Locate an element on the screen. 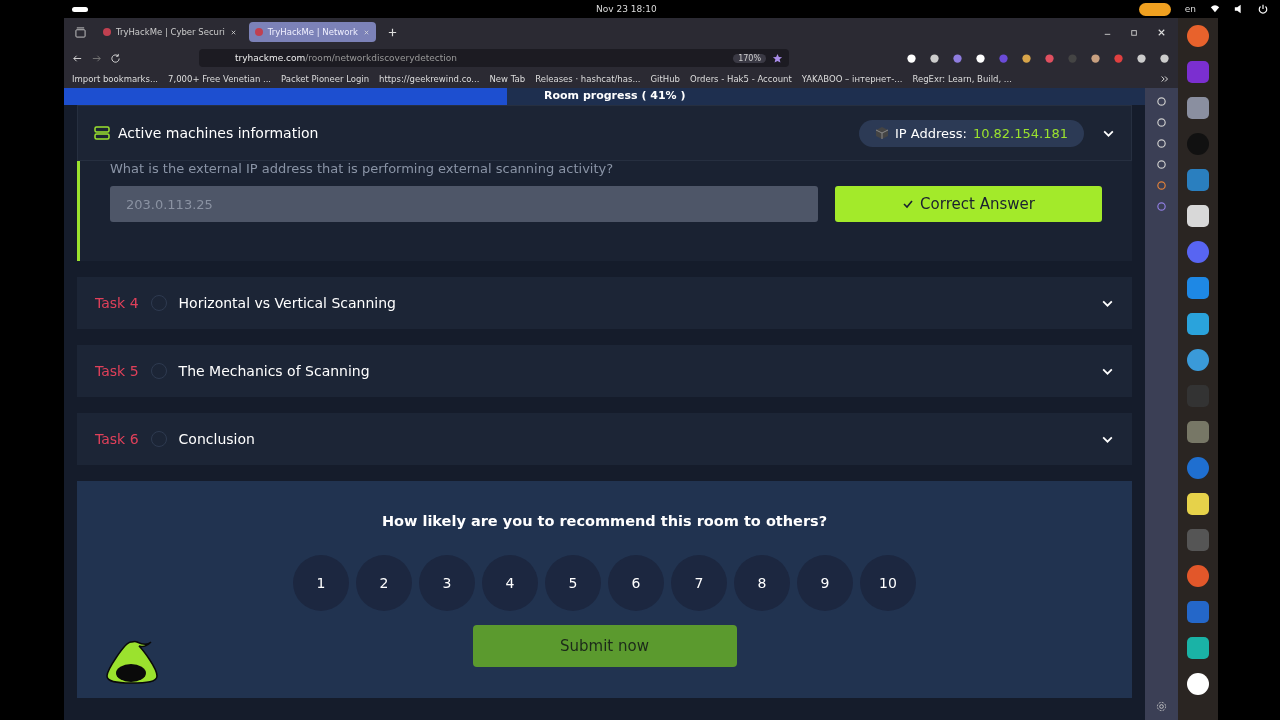 Image resolution: width=1280 pixels, height=720 pixels. tab-list-icon is located at coordinates (80, 32).